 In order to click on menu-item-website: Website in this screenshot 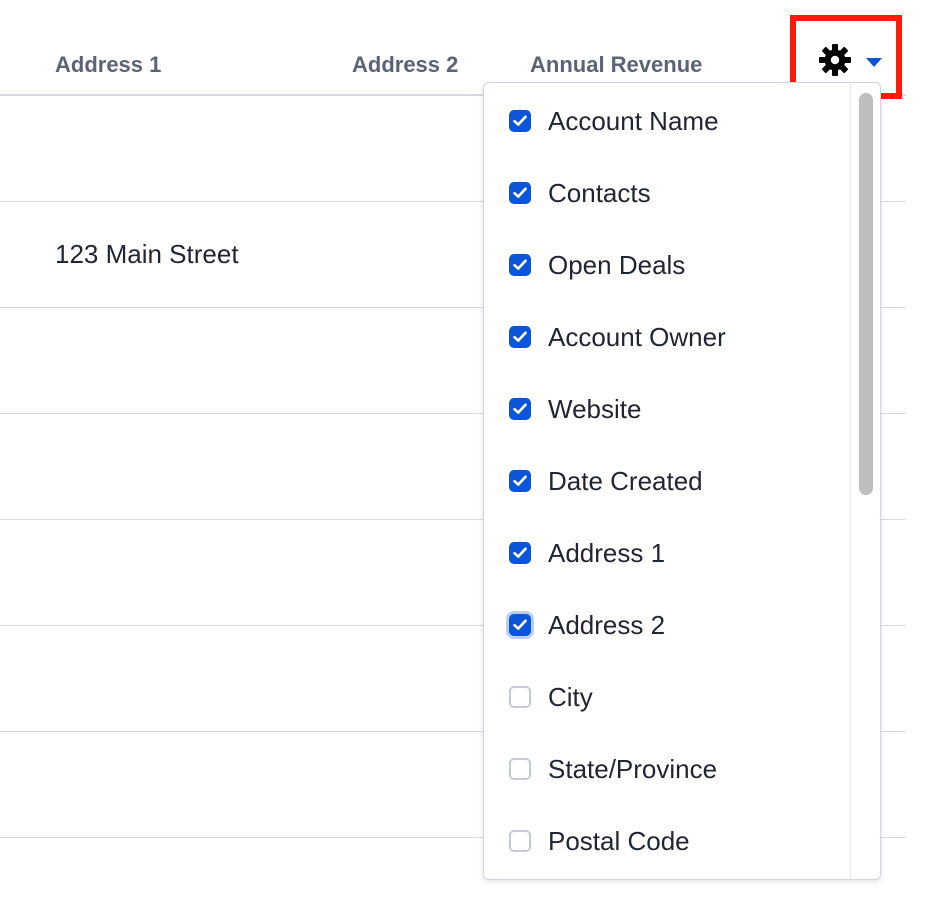, I will do `click(667, 409)`.